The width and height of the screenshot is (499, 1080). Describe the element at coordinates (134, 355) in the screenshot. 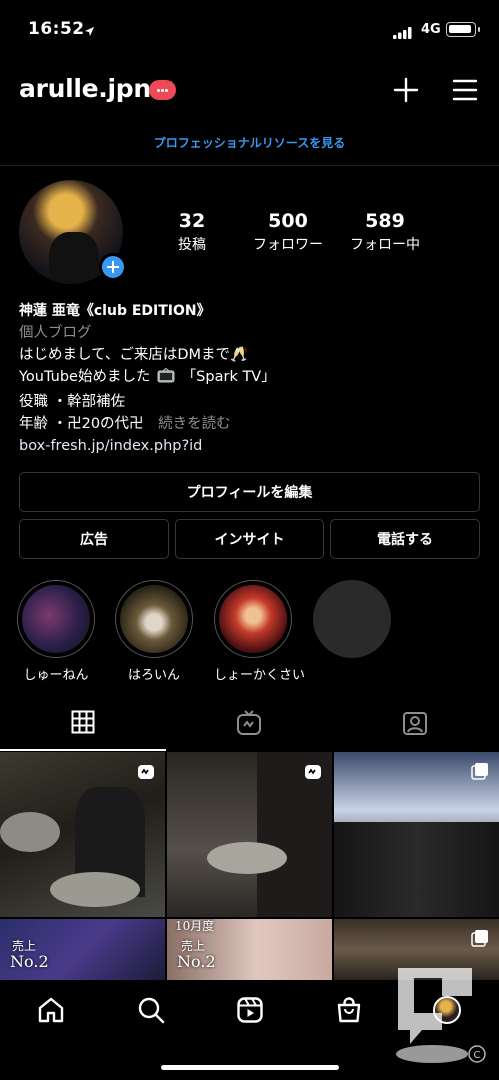

I see `bio-line-1: はじめまして、ご来店はDMまで🥂` at that location.